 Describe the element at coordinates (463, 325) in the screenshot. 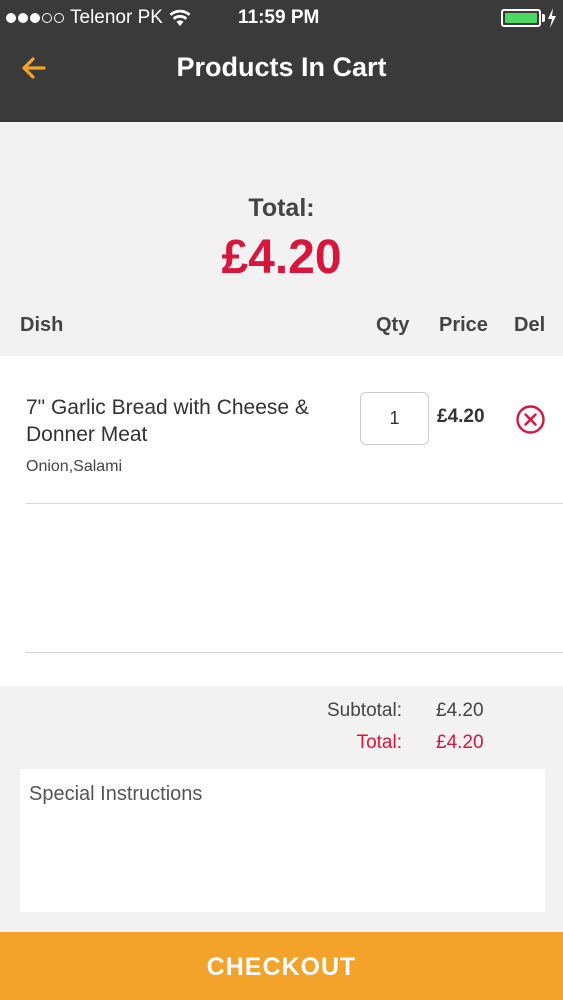

I see `column-header-price: Price` at that location.